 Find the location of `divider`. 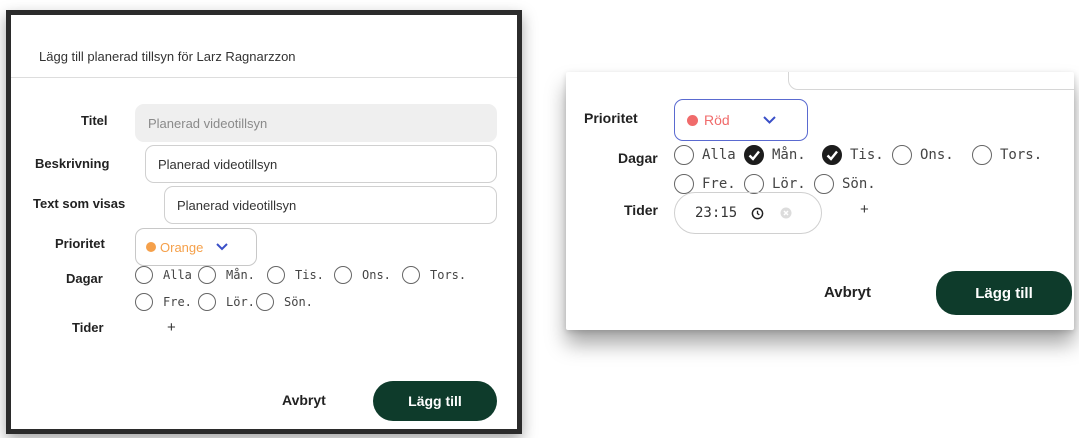

divider is located at coordinates (264, 77).